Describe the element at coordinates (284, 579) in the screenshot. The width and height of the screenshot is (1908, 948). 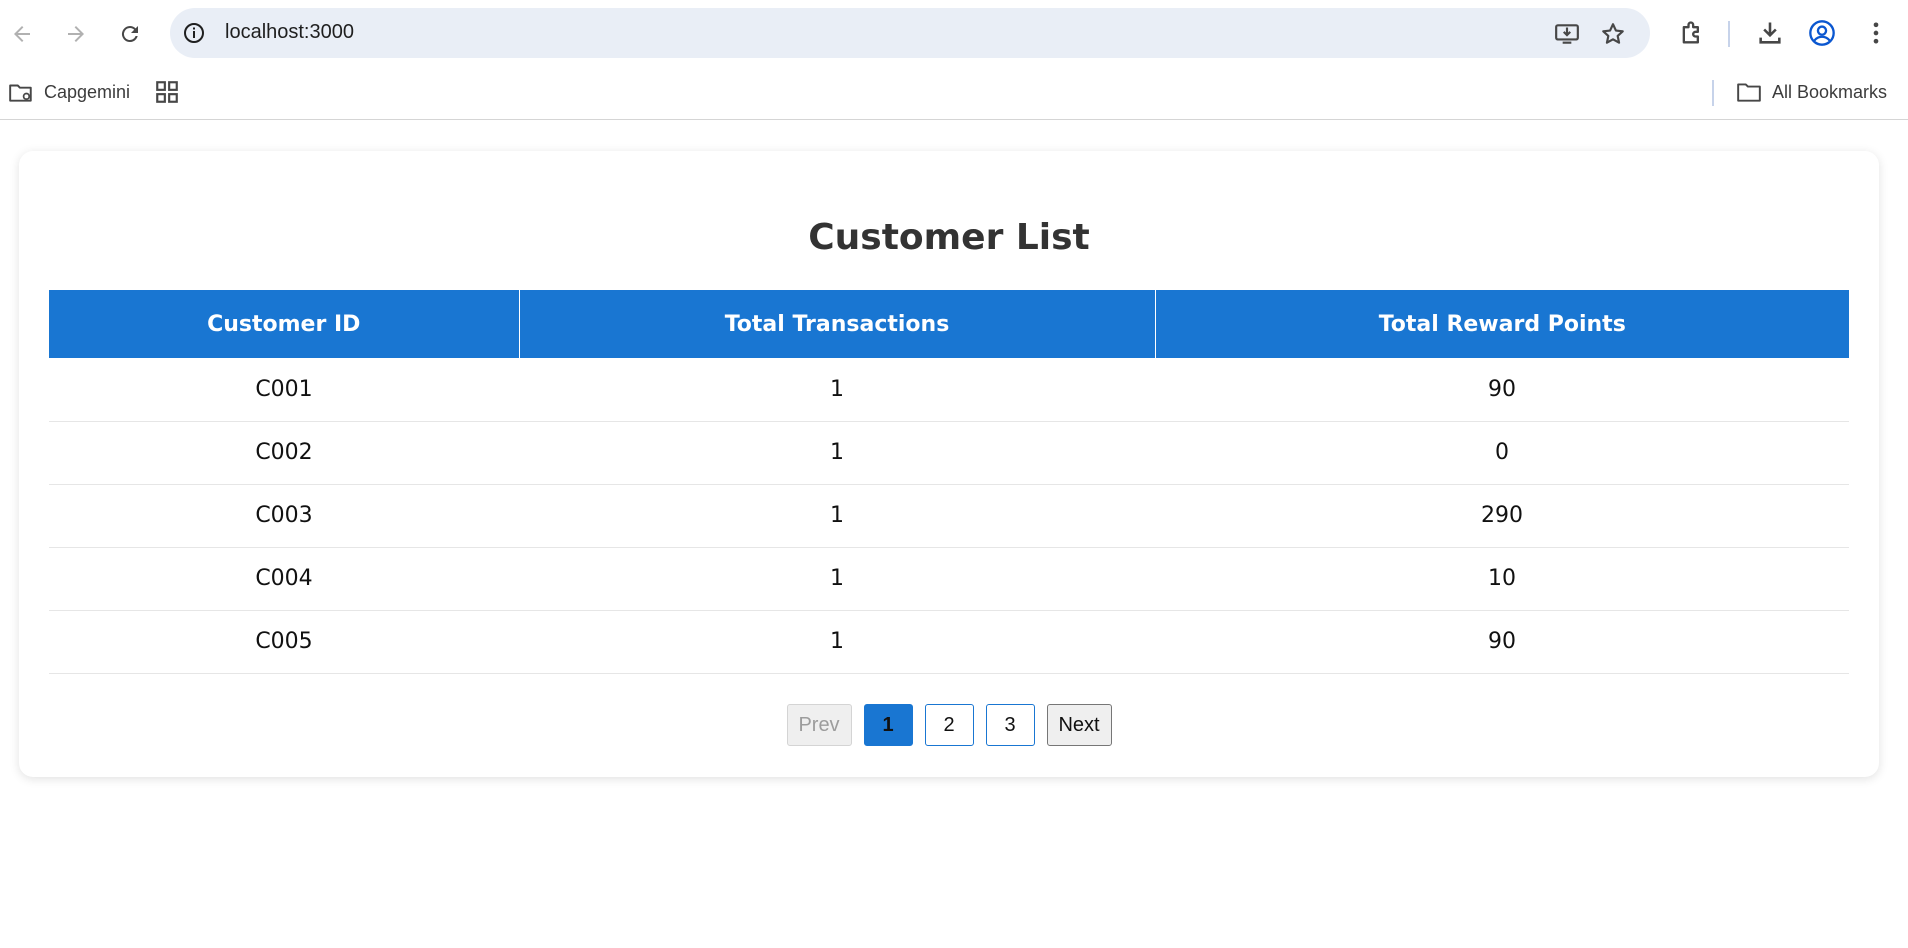
I see `cell-customer-id: C004` at that location.